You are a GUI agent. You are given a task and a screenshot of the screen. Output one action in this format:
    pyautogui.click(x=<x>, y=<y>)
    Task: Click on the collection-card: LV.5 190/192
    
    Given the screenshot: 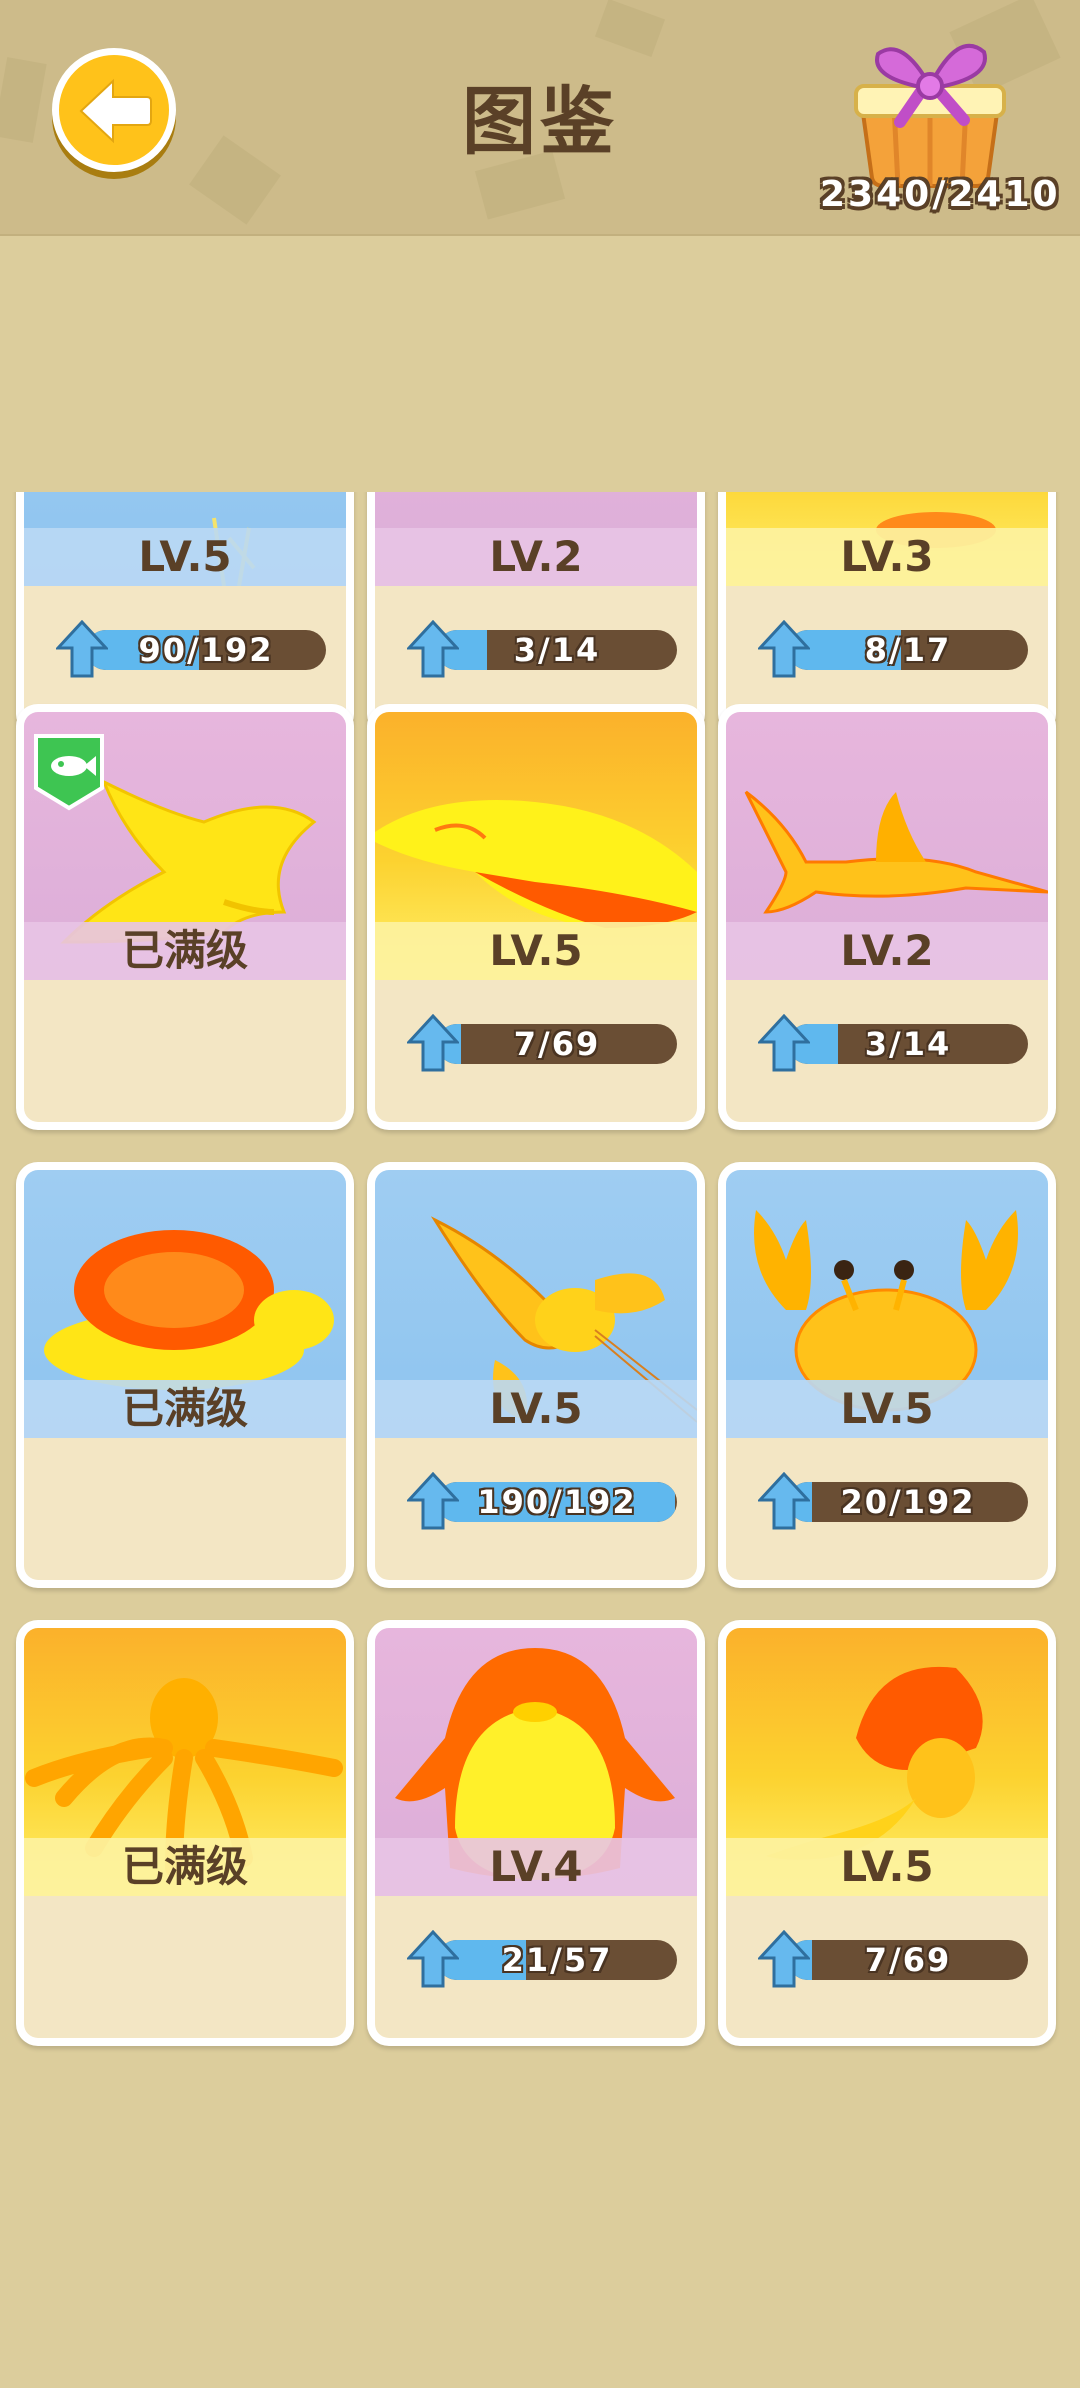 What is the action you would take?
    pyautogui.click(x=536, y=1375)
    